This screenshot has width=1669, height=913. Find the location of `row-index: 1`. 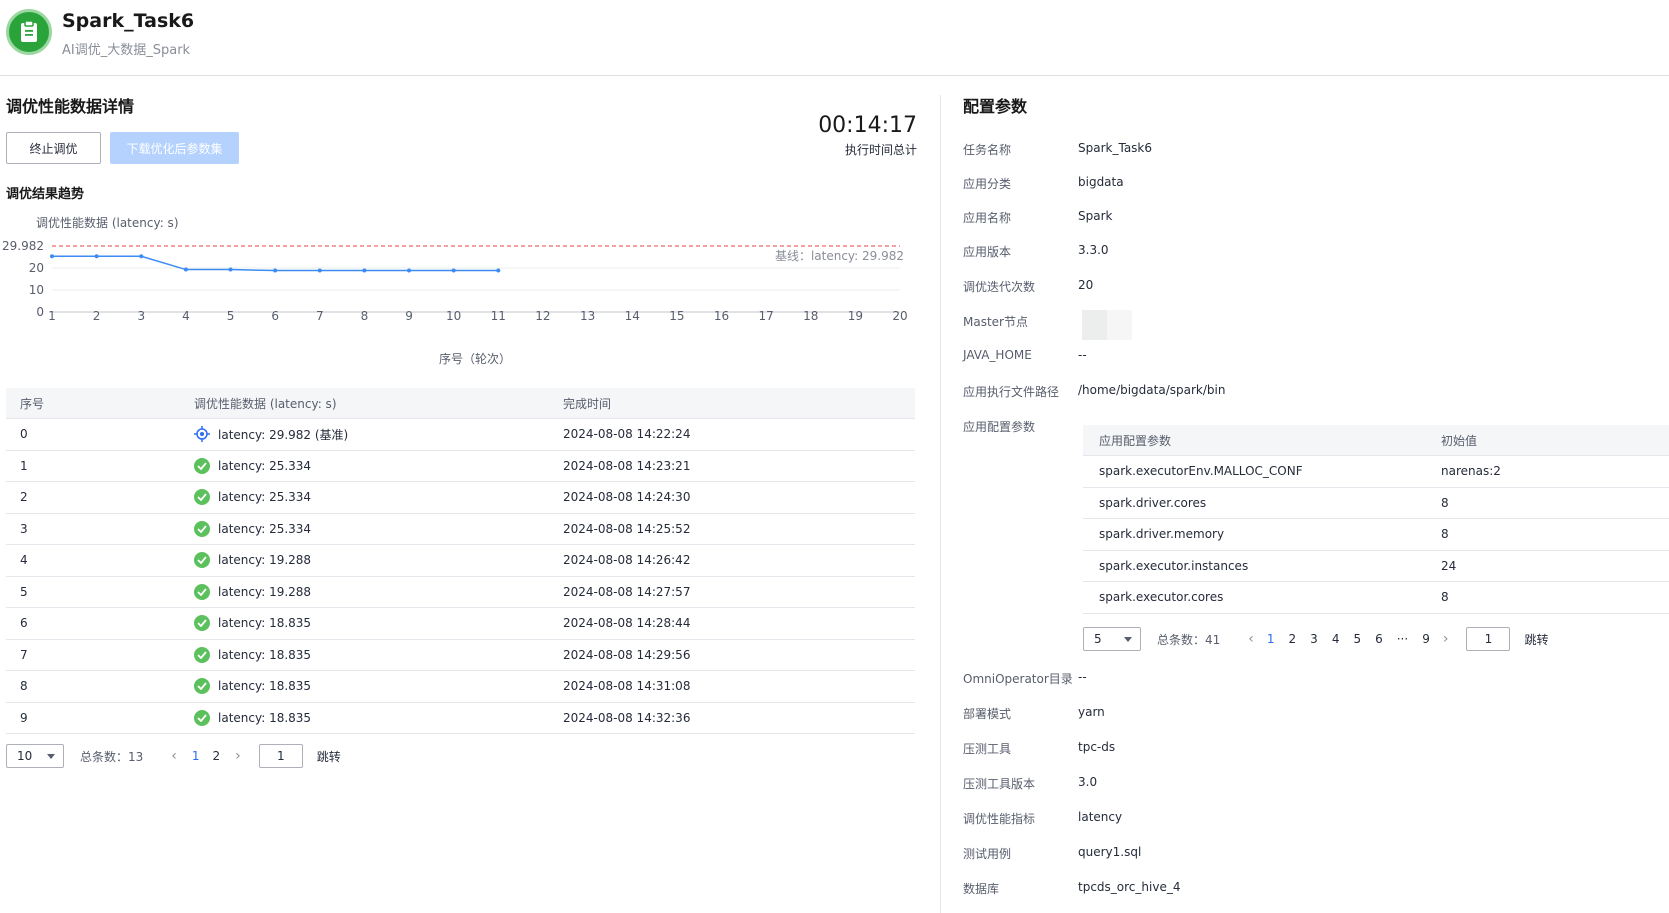

row-index: 1 is located at coordinates (24, 465).